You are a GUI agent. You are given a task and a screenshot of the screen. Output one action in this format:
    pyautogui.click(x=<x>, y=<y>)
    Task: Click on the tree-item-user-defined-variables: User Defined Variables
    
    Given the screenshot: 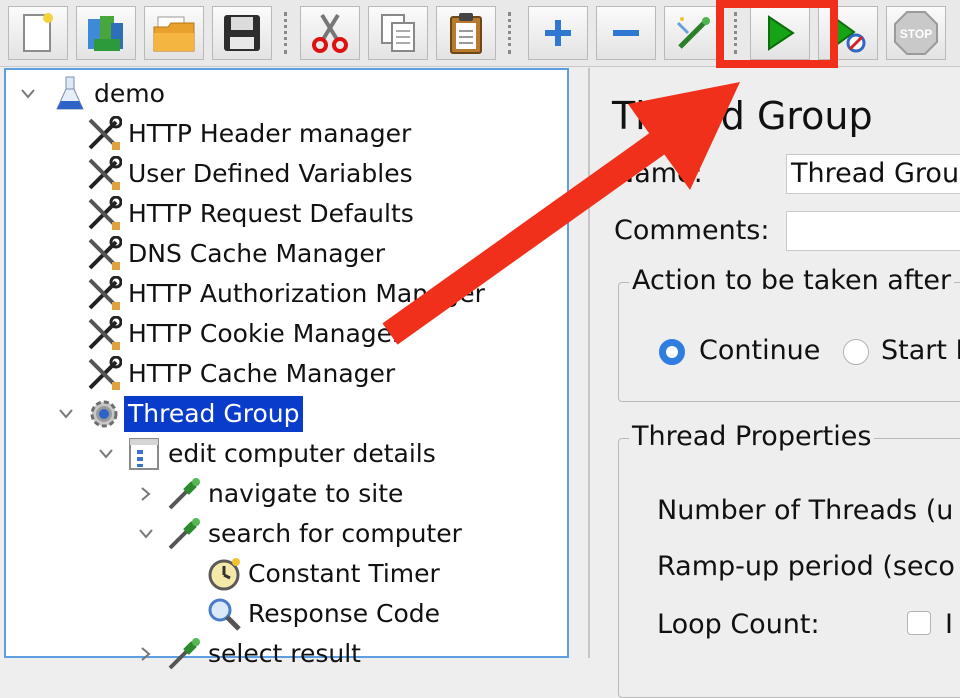 What is the action you would take?
    pyautogui.click(x=250, y=174)
    